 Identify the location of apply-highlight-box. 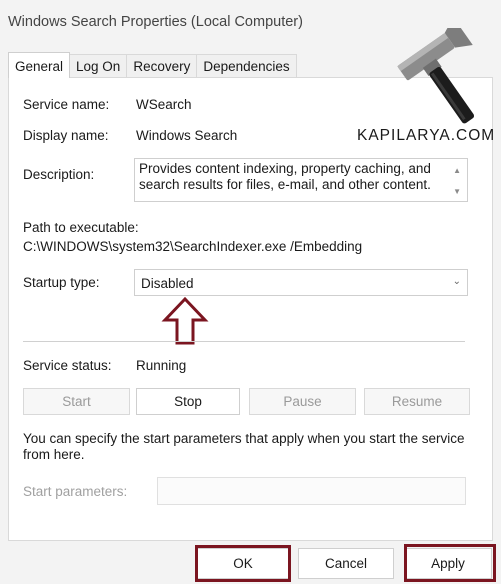
(450, 563).